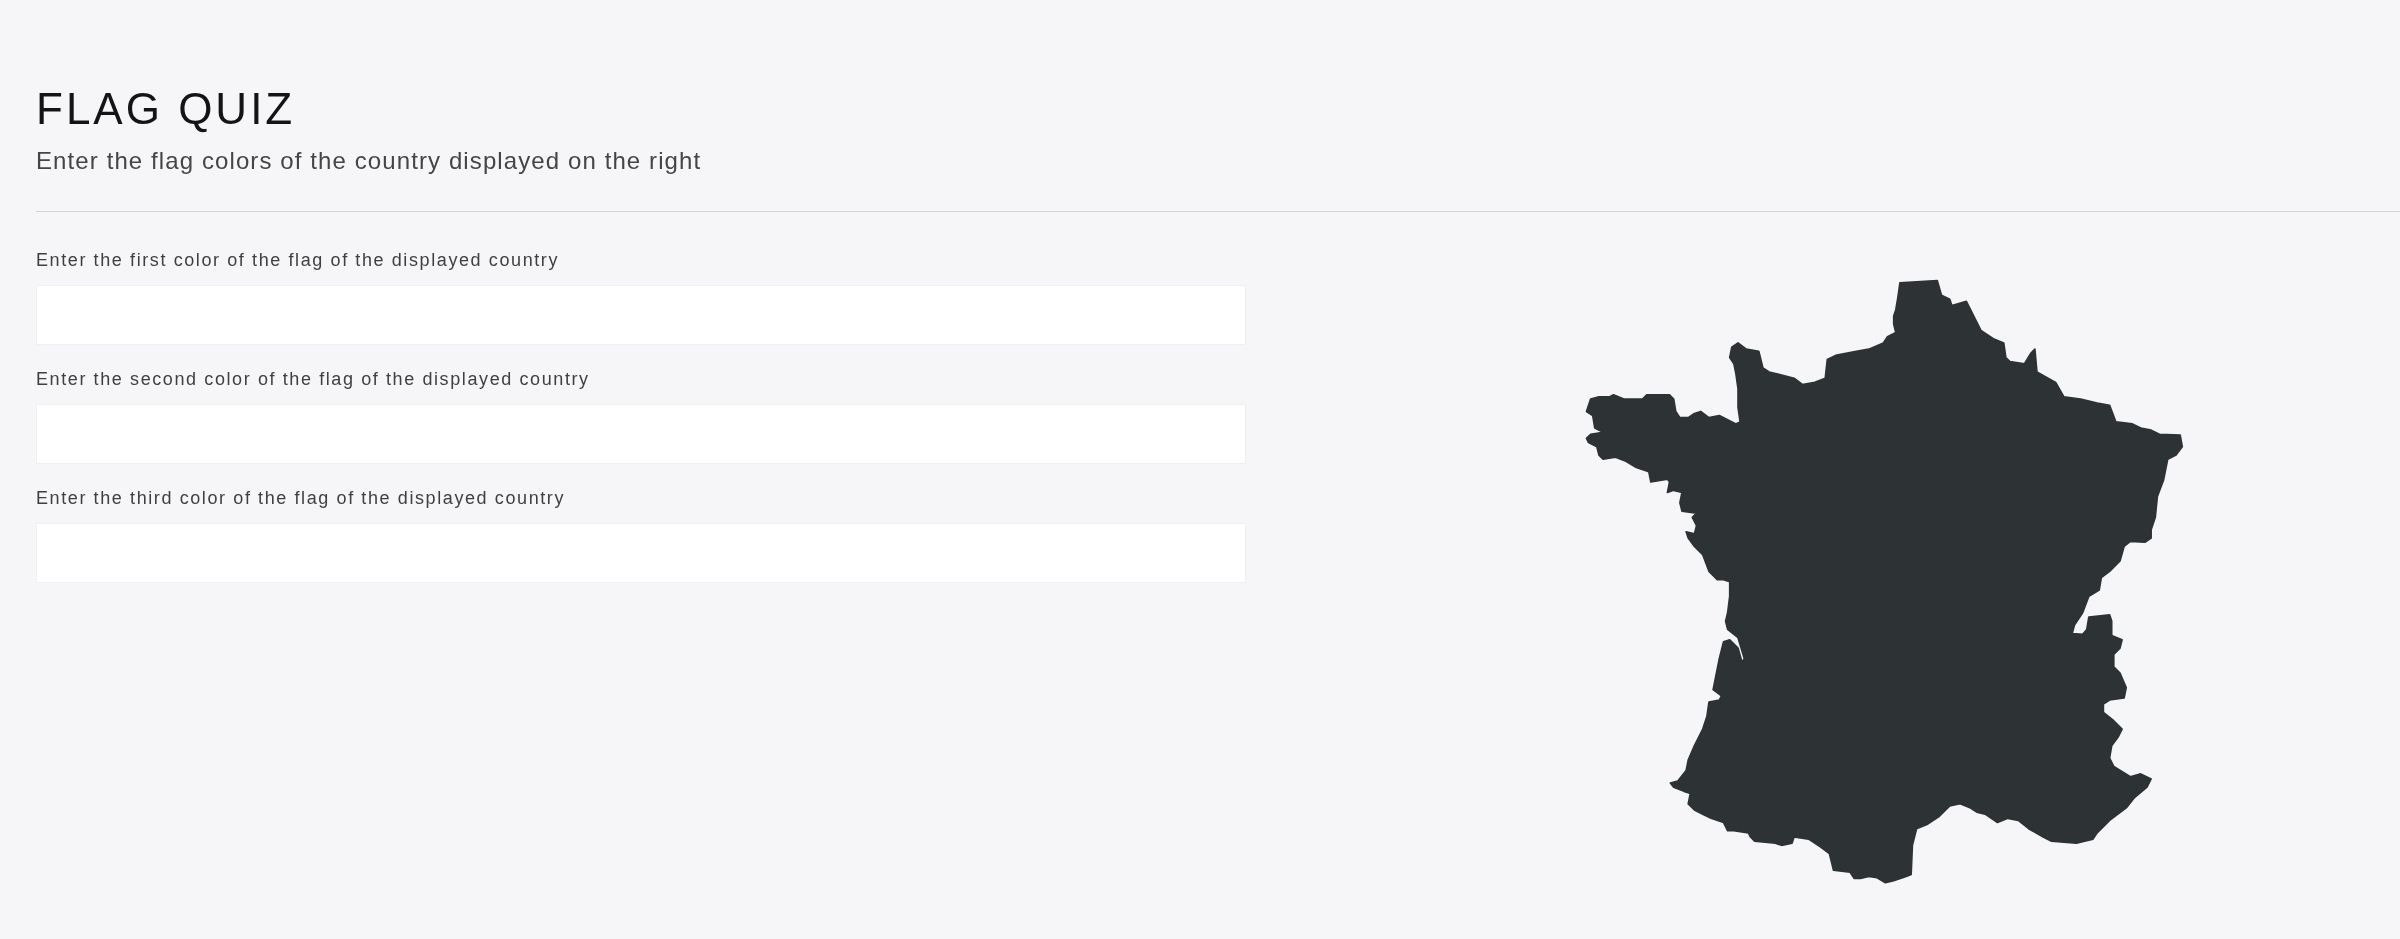 The width and height of the screenshot is (2400, 939). Describe the element at coordinates (301, 498) in the screenshot. I see `field-label: Enter the third color of the flag of the displayed country` at that location.